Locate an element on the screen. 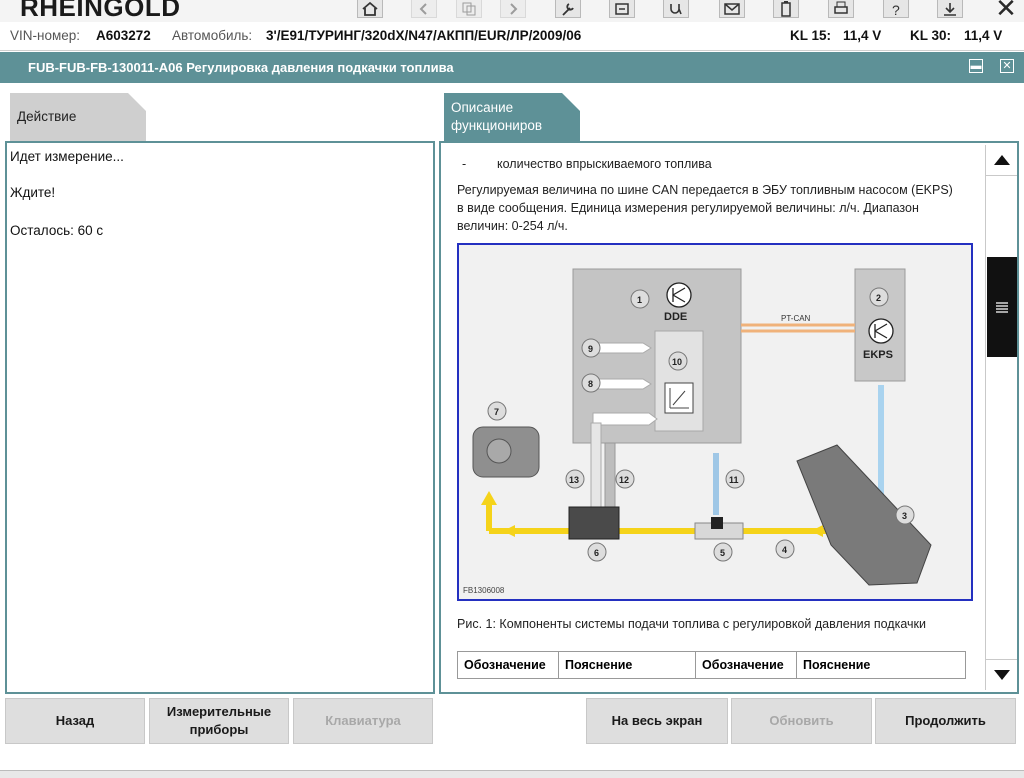 This screenshot has height=778, width=1024. question-icon: ? is located at coordinates (896, 9).